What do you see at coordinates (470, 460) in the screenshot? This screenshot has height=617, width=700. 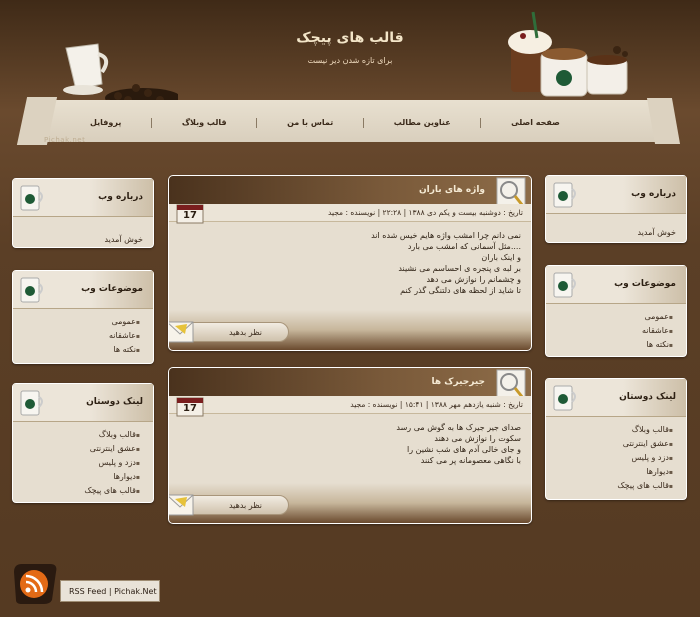 I see `post-line: با نگاهی معصومانه پر می کنند` at bounding box center [470, 460].